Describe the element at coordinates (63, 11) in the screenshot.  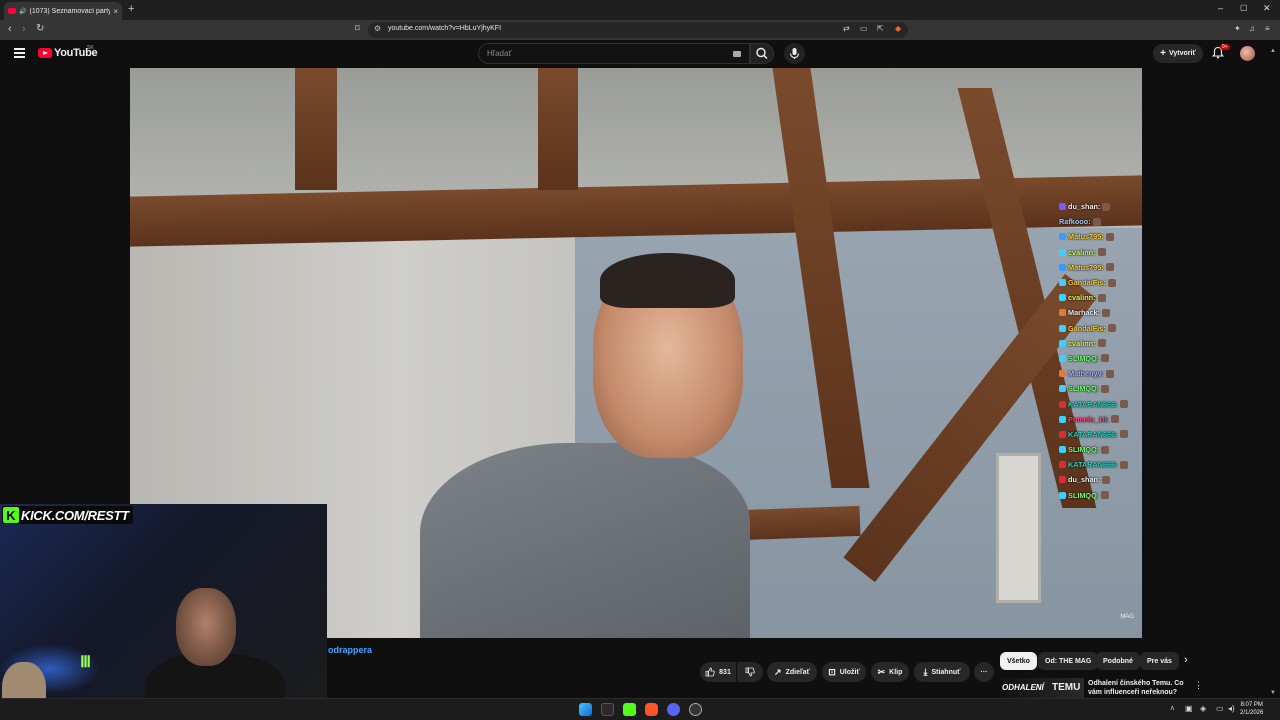
I see `browser-tab-active: 🔊 (1073) Seznamovací party s... ×` at that location.